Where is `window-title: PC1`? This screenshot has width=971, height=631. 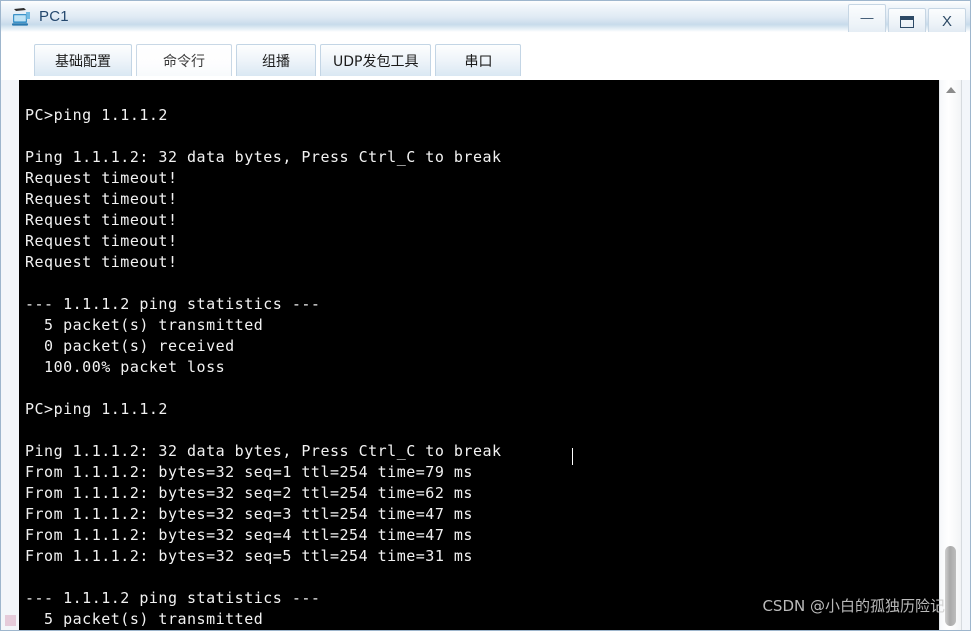 window-title: PC1 is located at coordinates (54, 16).